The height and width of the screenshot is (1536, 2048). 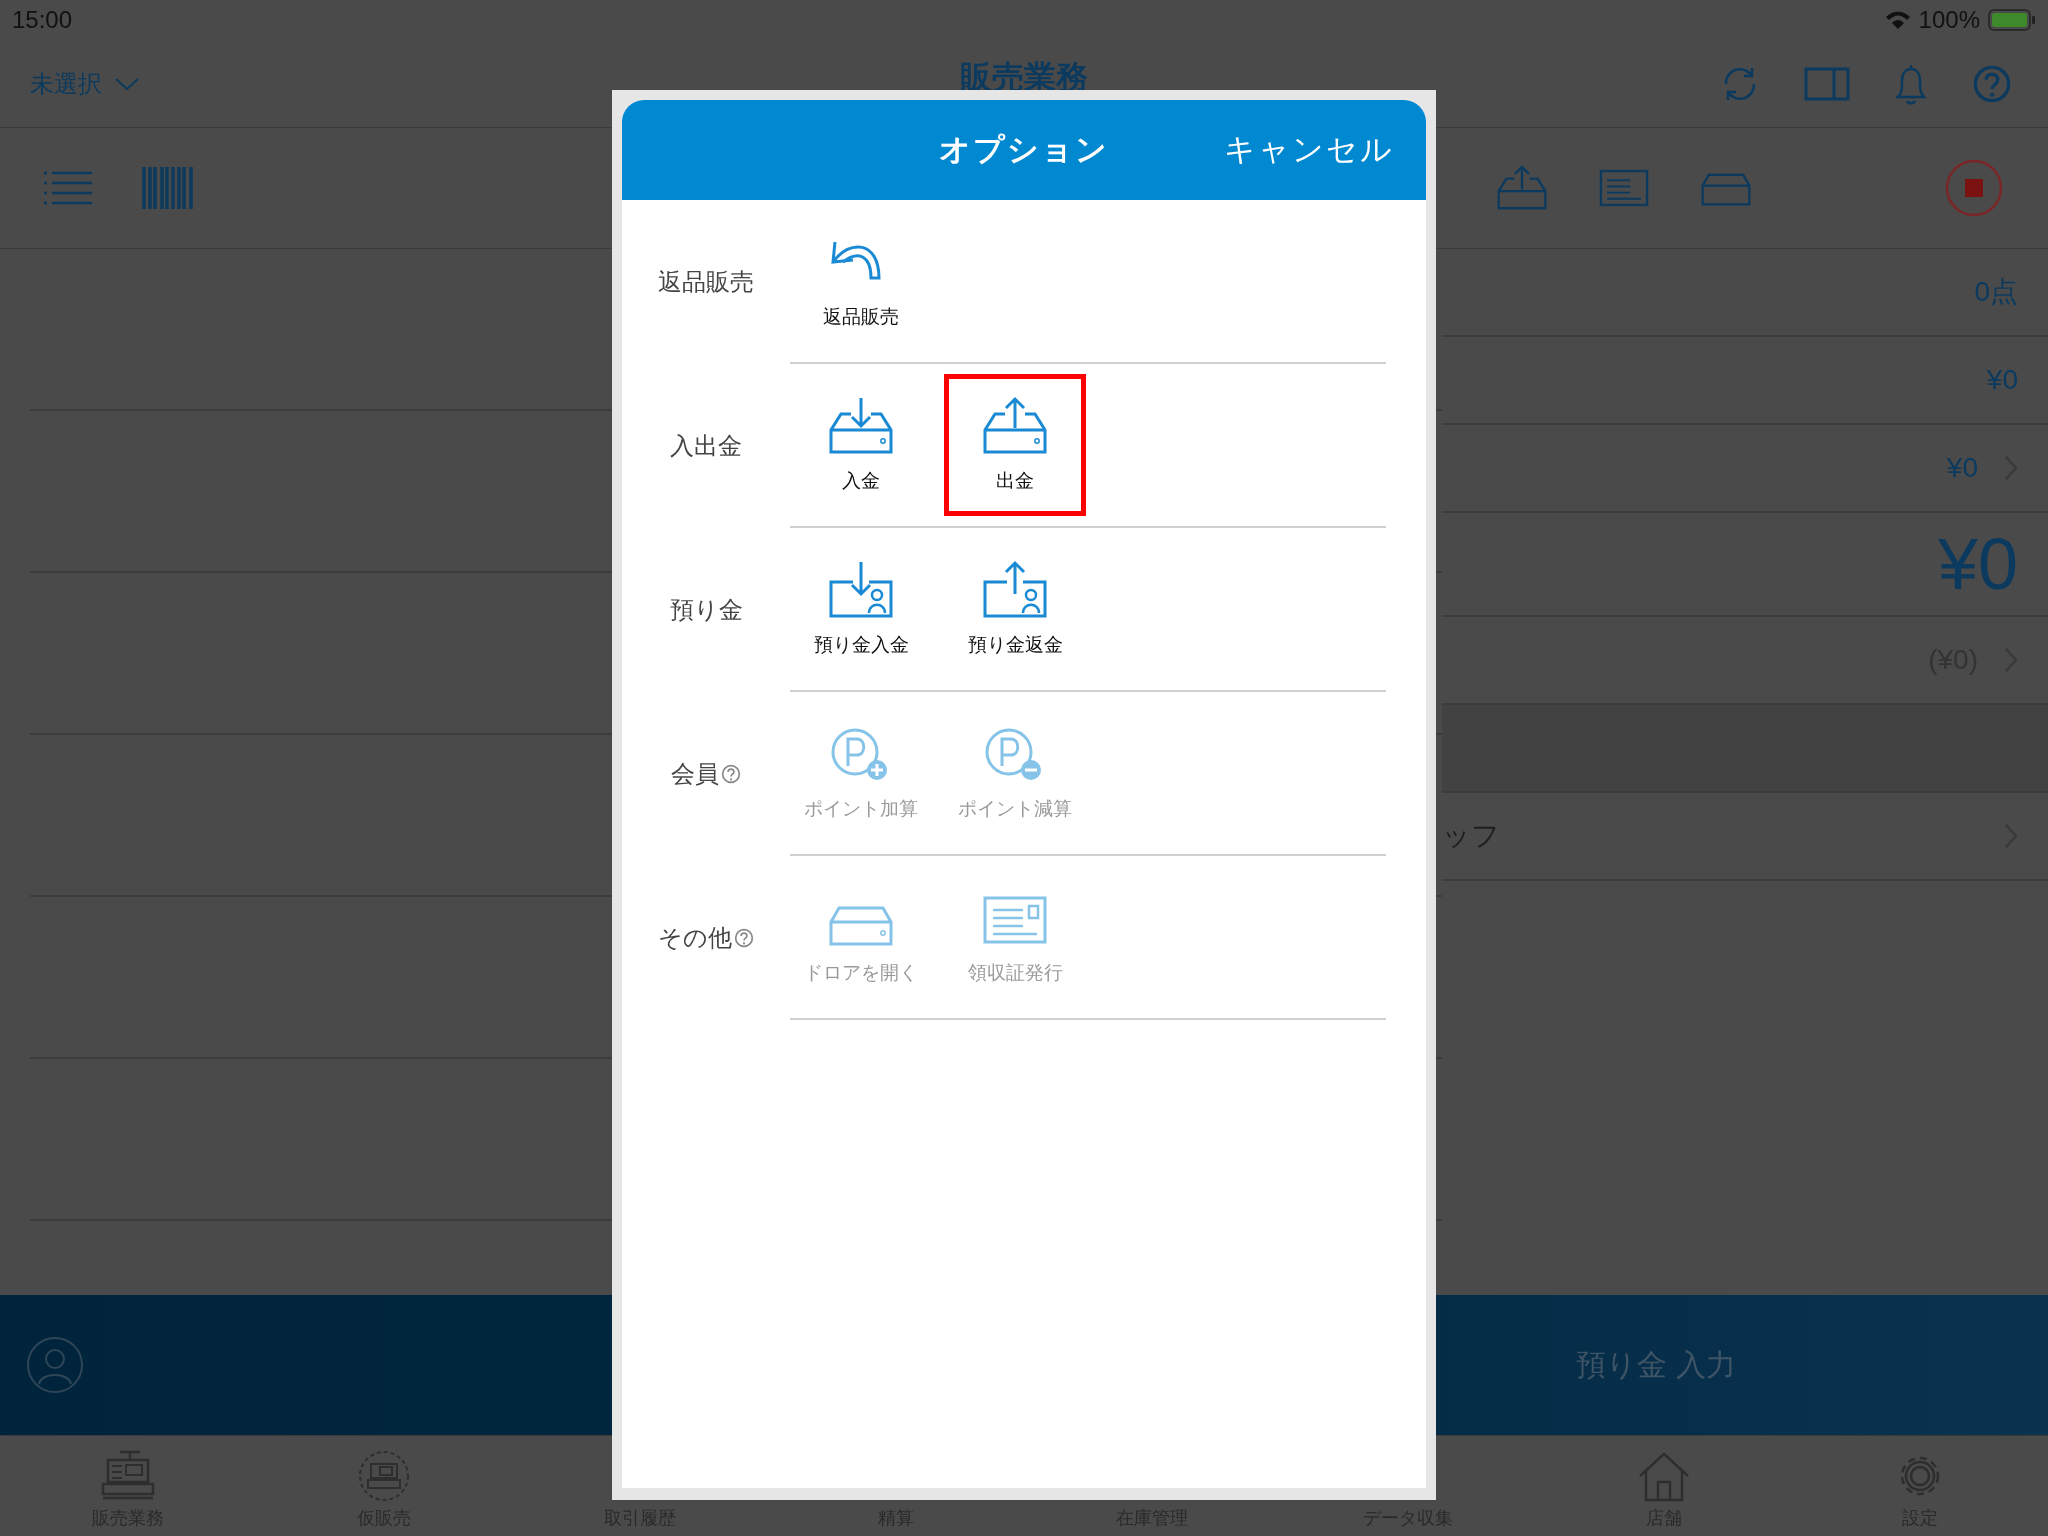 I want to click on help-icon, so click(x=1992, y=83).